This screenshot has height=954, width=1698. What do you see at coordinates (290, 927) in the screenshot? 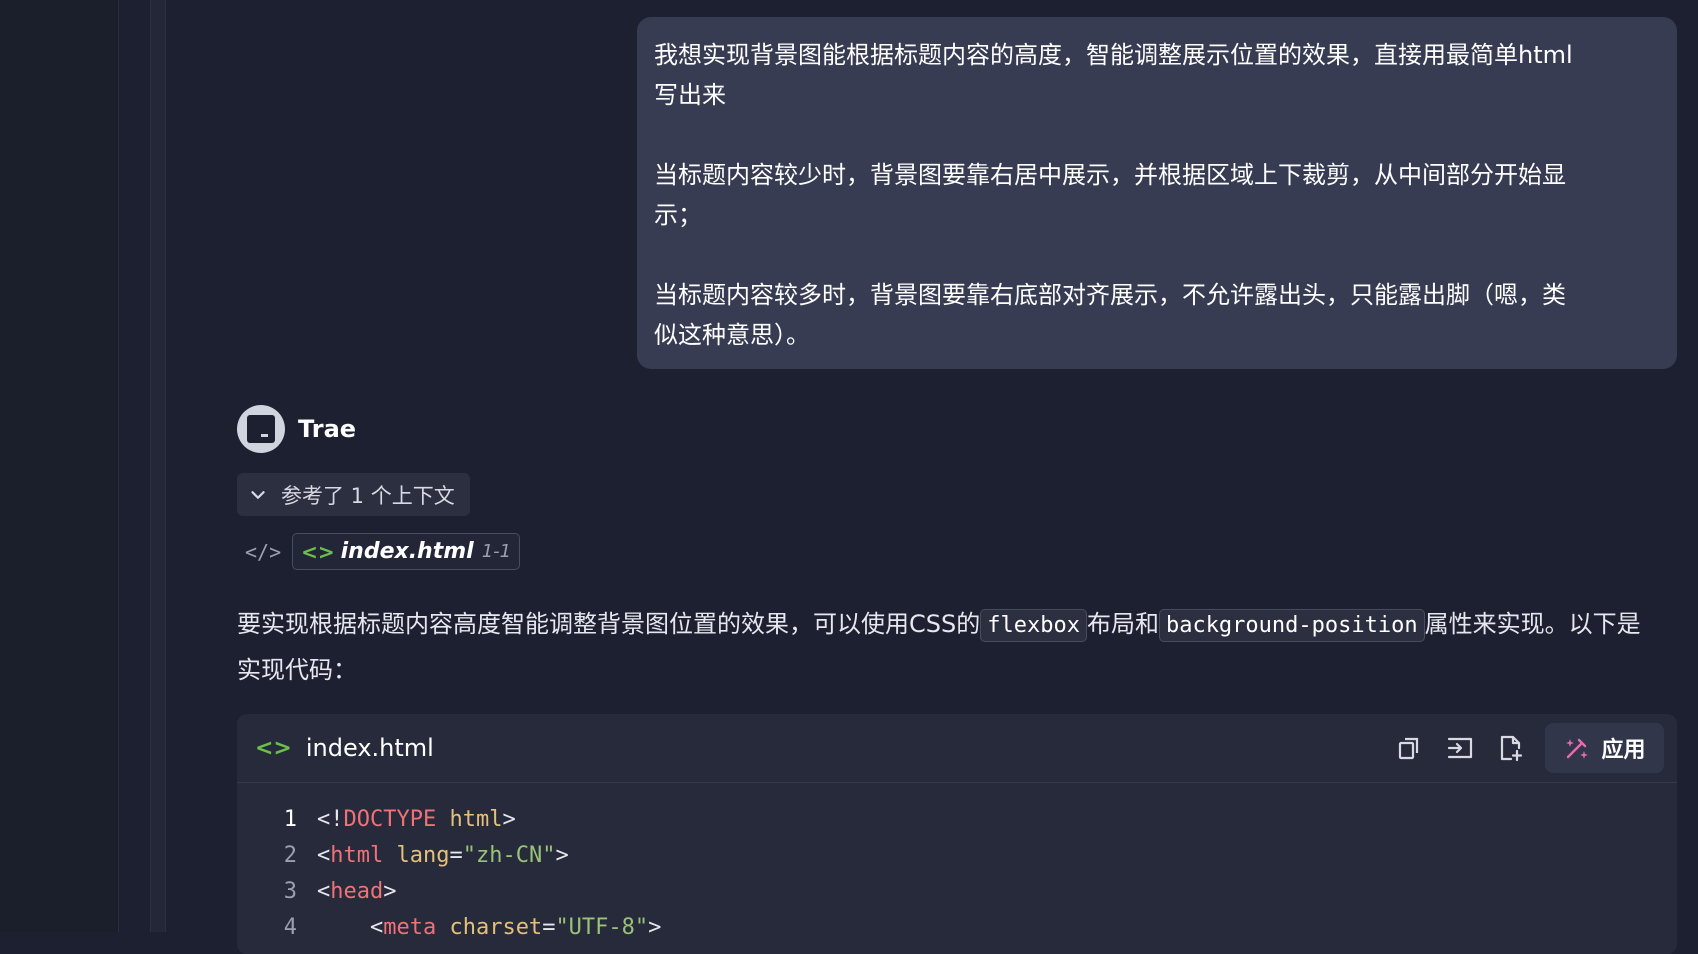
I see `line-number: 4` at bounding box center [290, 927].